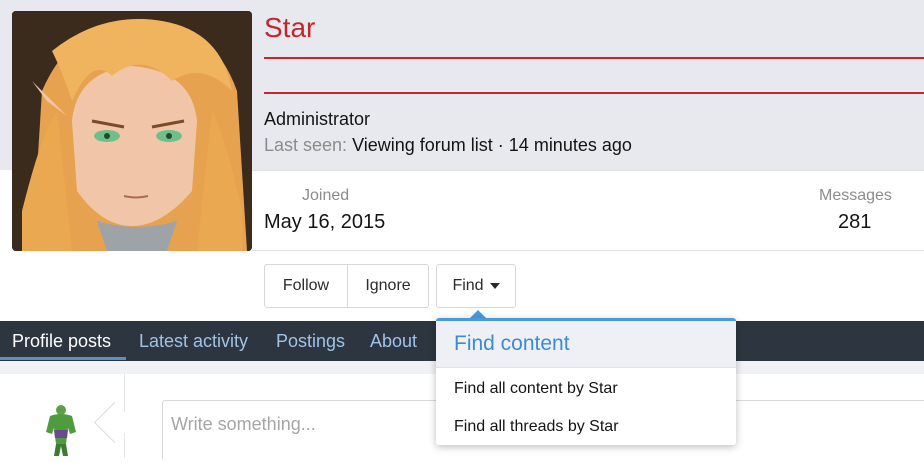 Image resolution: width=924 pixels, height=463 pixels. I want to click on find-button: Find, so click(476, 286).